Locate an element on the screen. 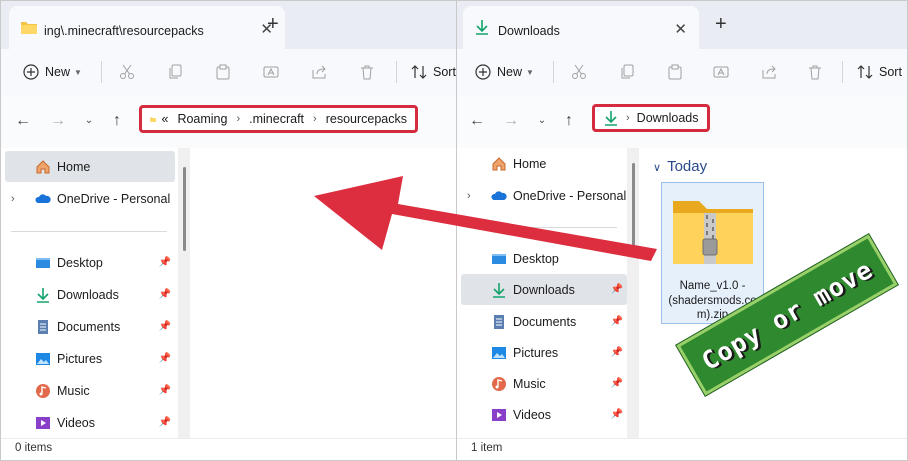  sidebar-item-label: Pictures is located at coordinates (80, 358).